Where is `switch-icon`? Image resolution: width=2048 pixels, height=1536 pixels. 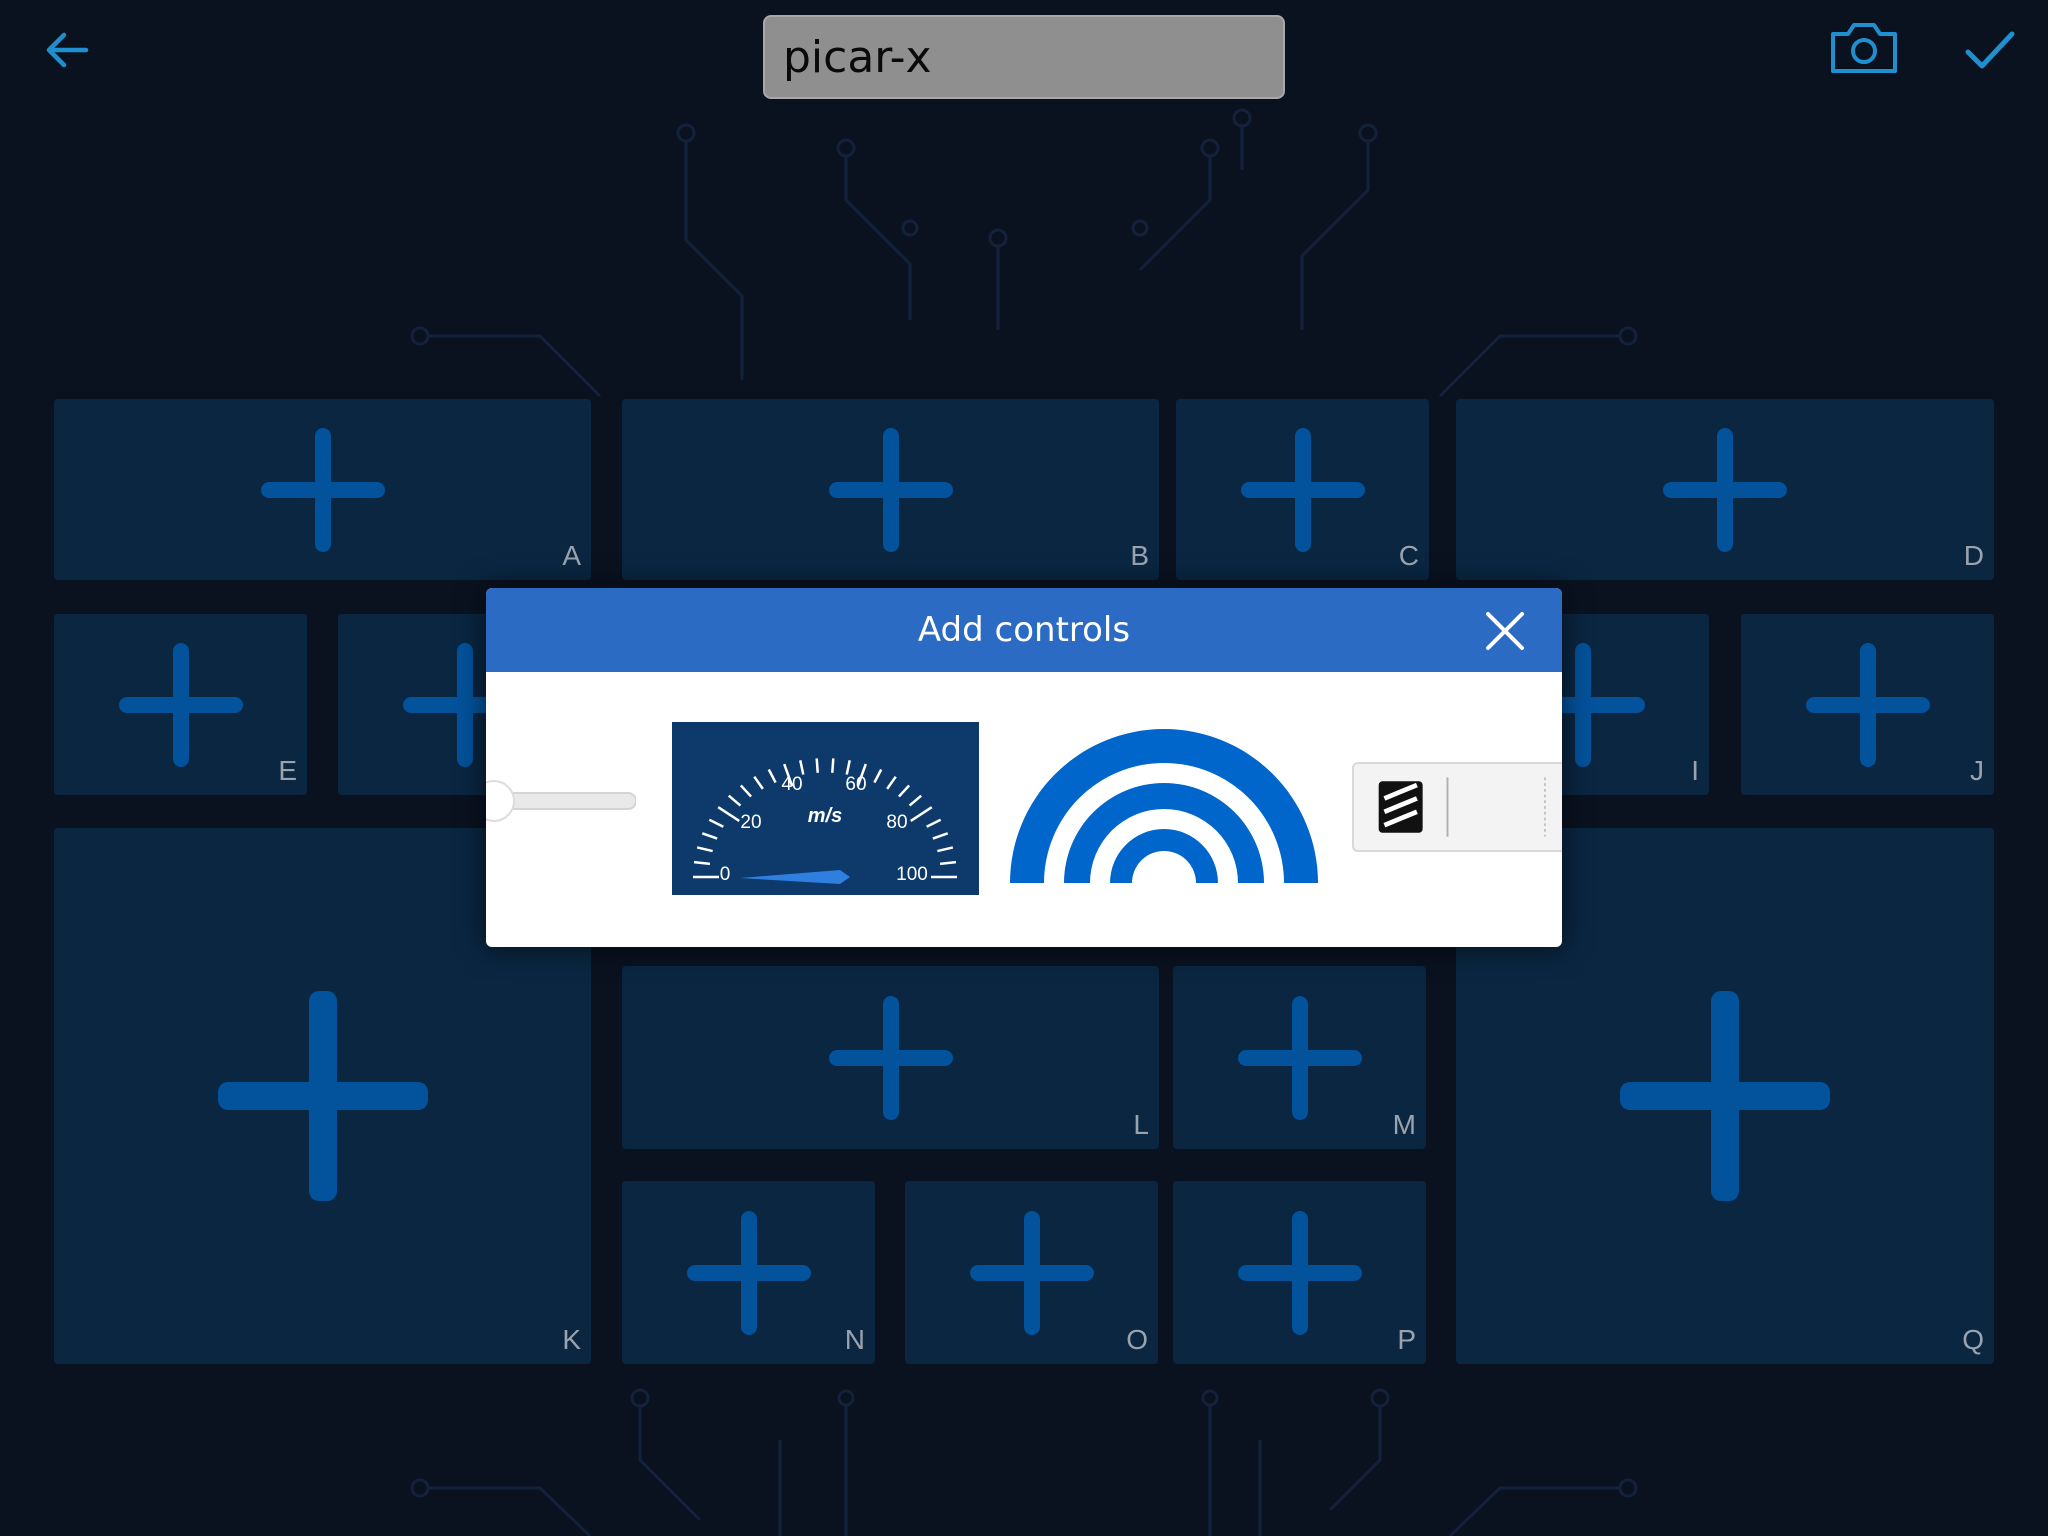 switch-icon is located at coordinates (1462, 807).